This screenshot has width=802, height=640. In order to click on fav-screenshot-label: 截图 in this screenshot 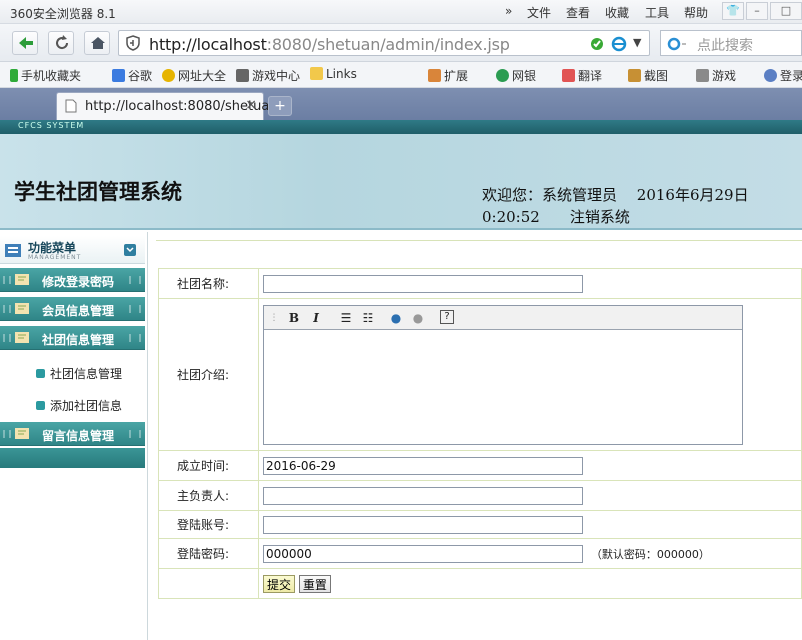, I will do `click(656, 76)`.